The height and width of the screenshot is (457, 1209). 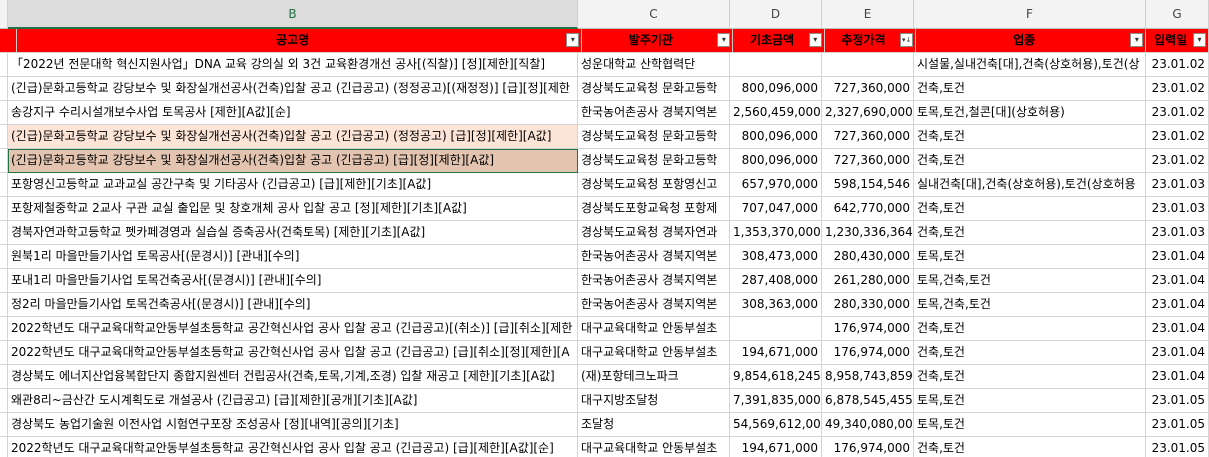 I want to click on cell-ordering-agency: (재)포항테크노파크, so click(x=654, y=377).